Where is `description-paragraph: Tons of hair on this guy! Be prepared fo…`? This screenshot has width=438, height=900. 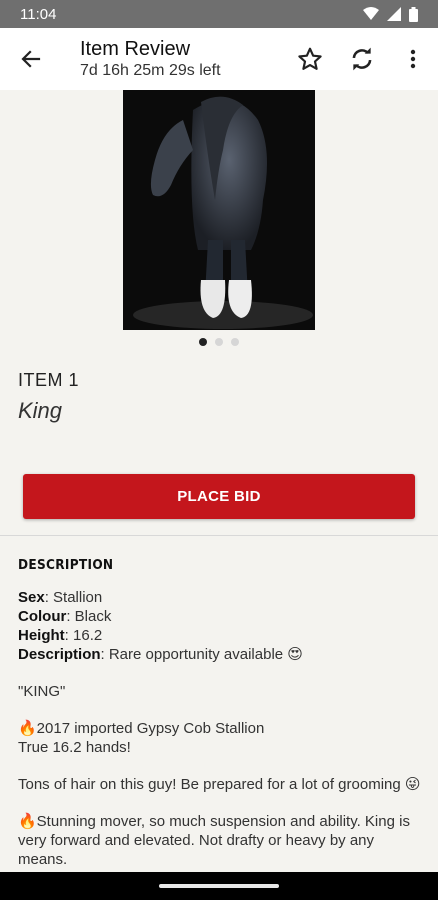 description-paragraph: Tons of hair on this guy! Be prepared fo… is located at coordinates (219, 784).